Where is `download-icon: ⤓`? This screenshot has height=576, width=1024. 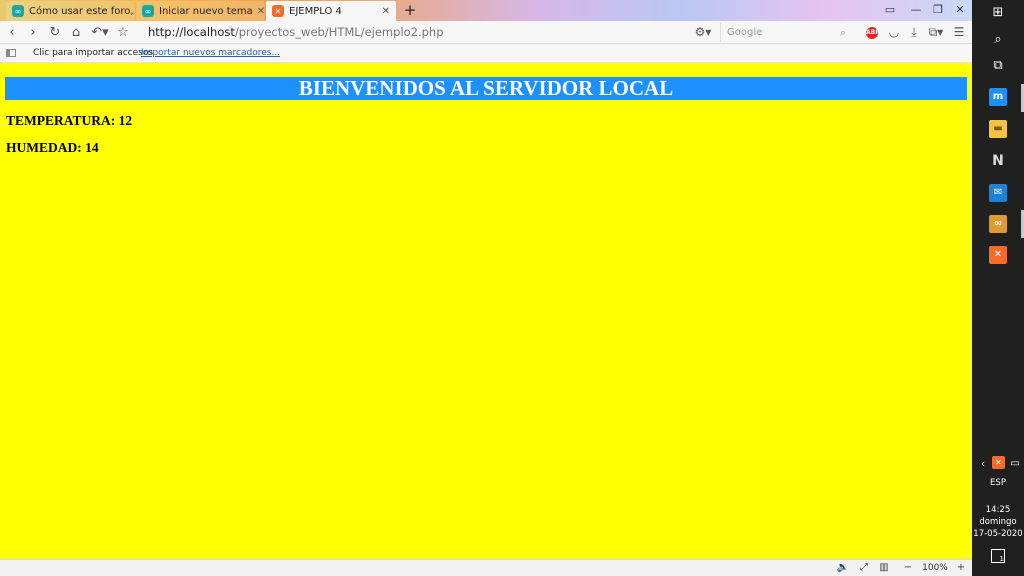
download-icon: ⤓ is located at coordinates (914, 32).